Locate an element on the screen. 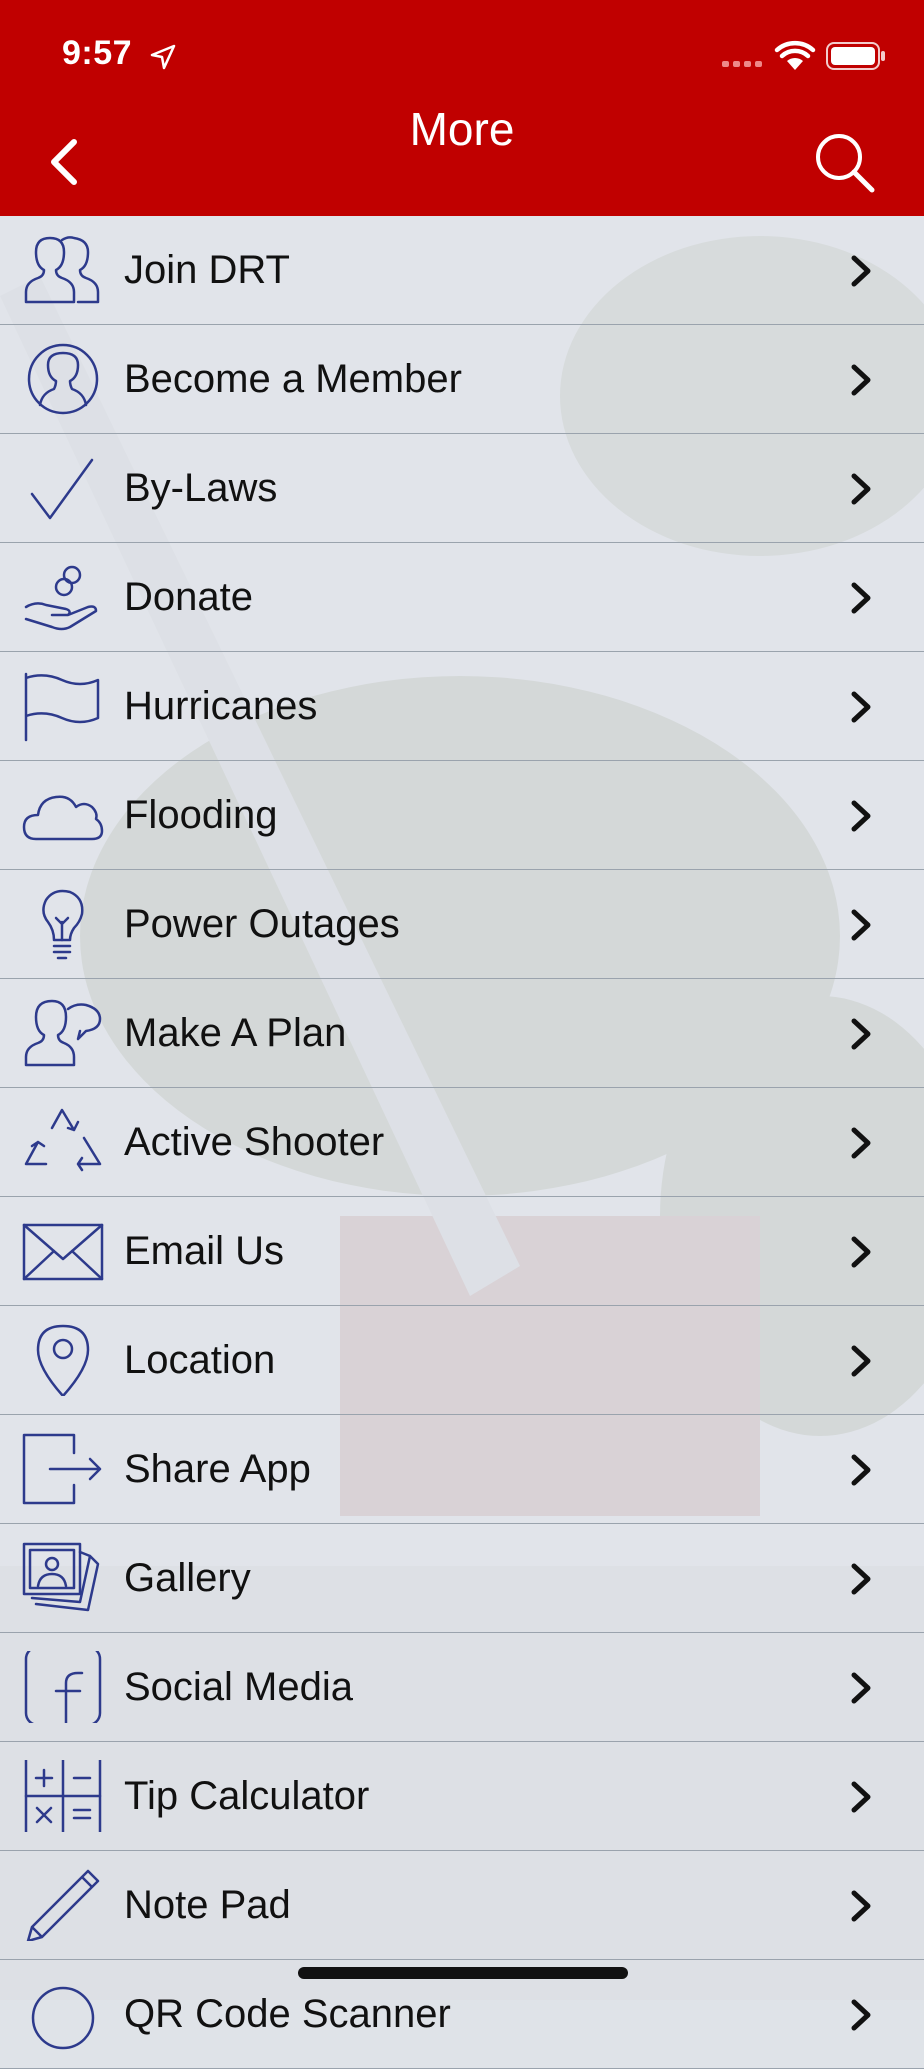  pencil-icon is located at coordinates (63, 1905).